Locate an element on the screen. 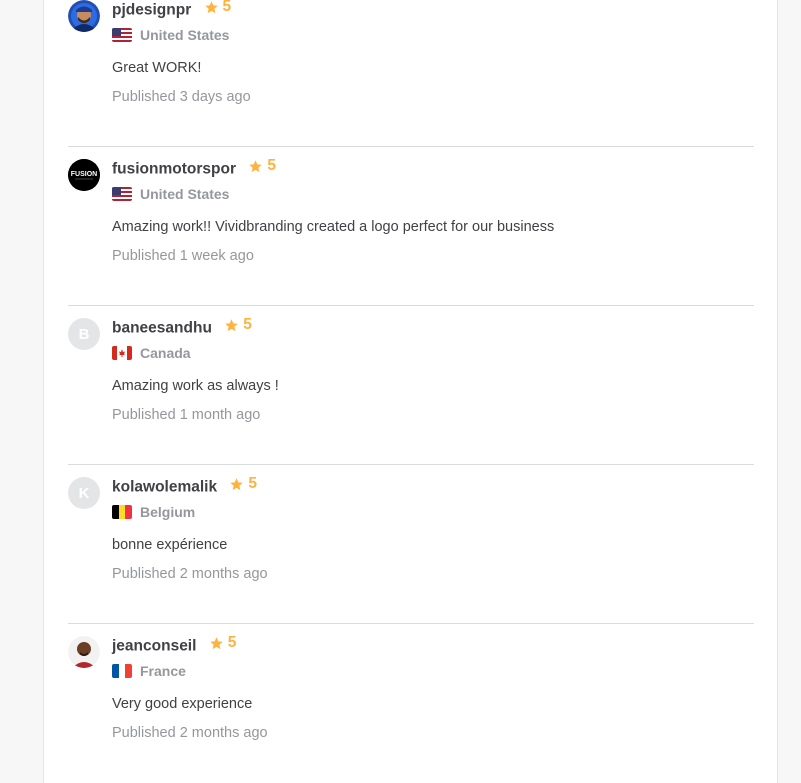 Image resolution: width=801 pixels, height=783 pixels. published-date: Published 1 month ago is located at coordinates (186, 415).